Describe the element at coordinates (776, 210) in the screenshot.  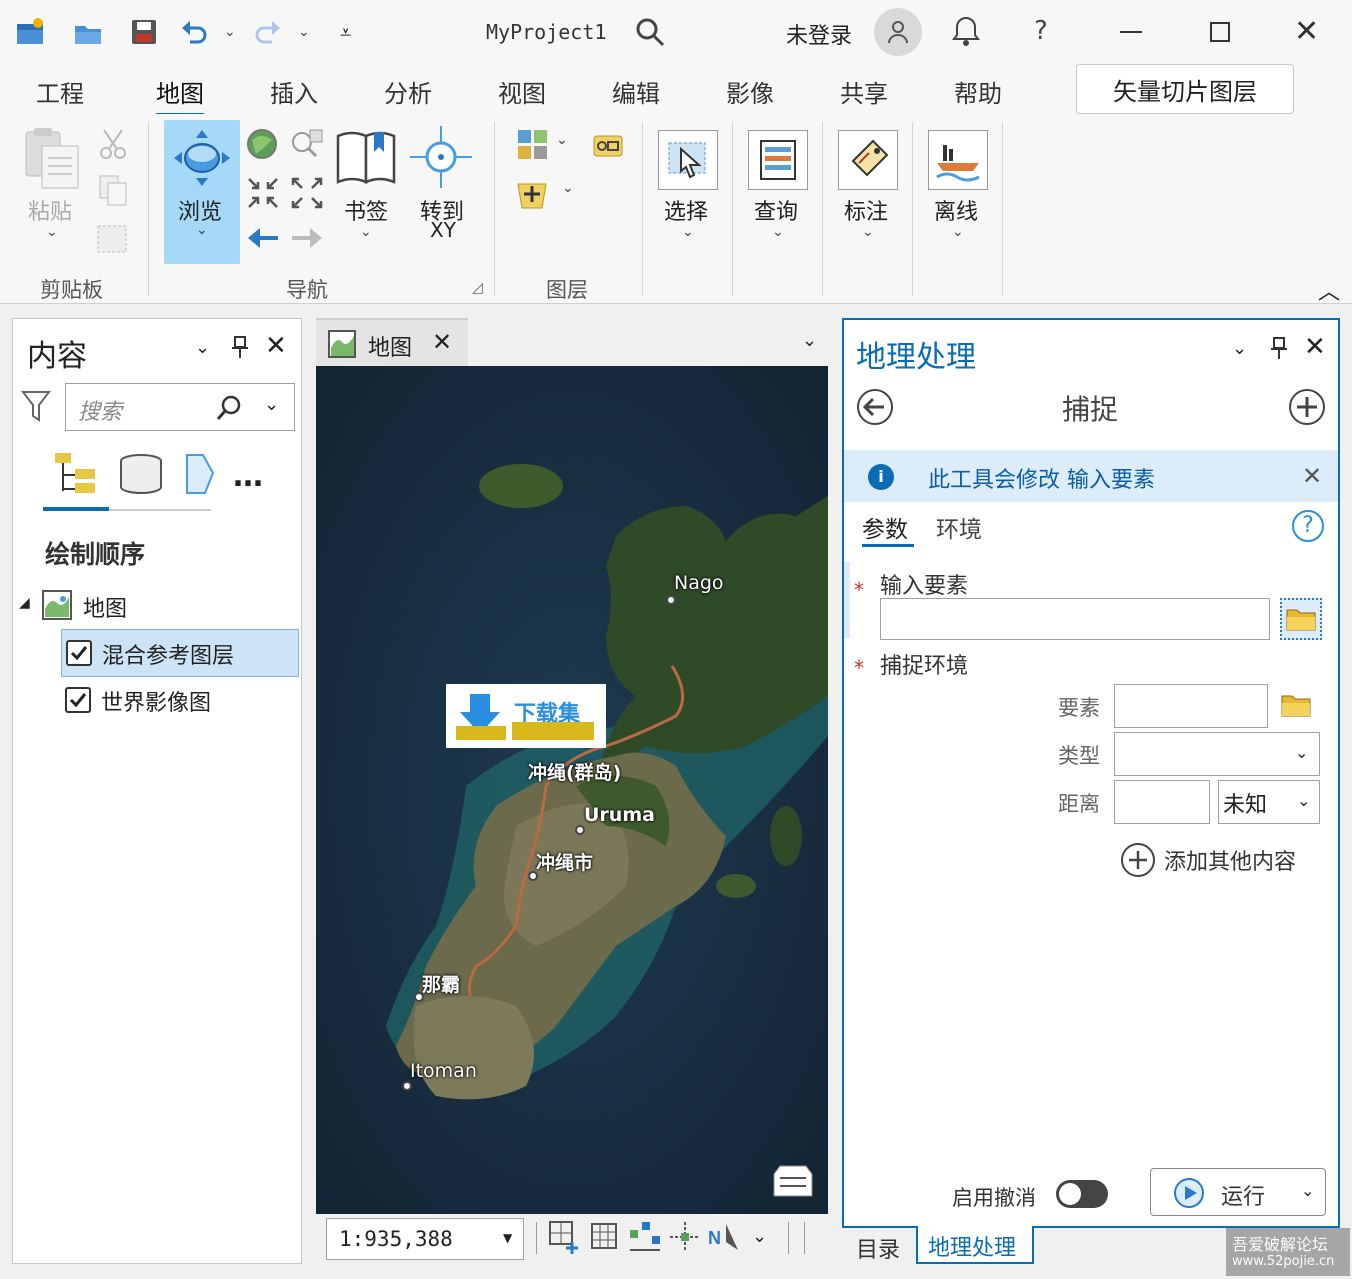
I see `query-button: 查询` at that location.